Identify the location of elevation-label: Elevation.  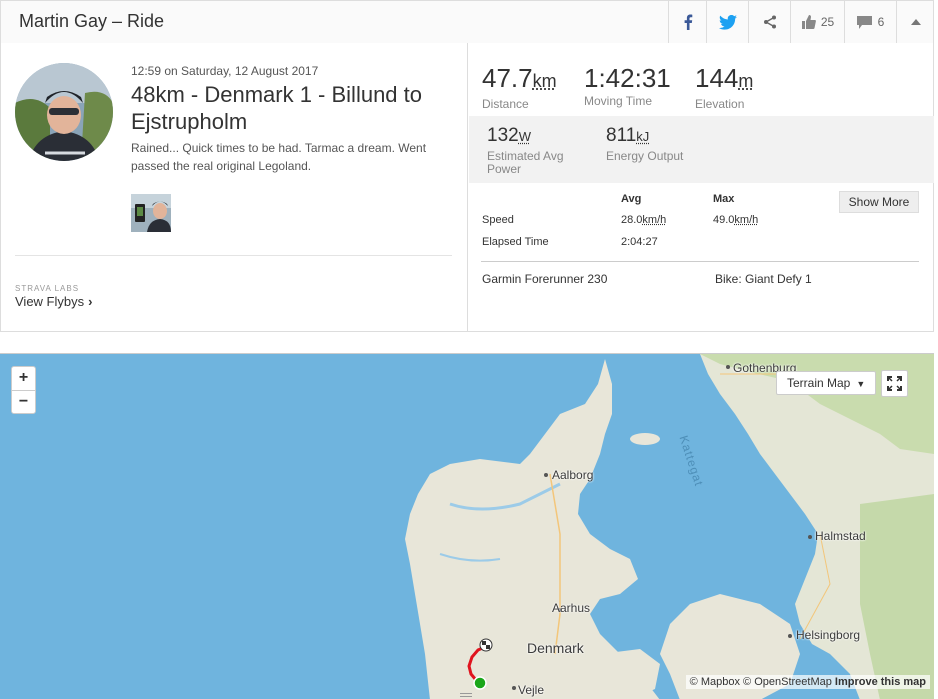
(720, 104).